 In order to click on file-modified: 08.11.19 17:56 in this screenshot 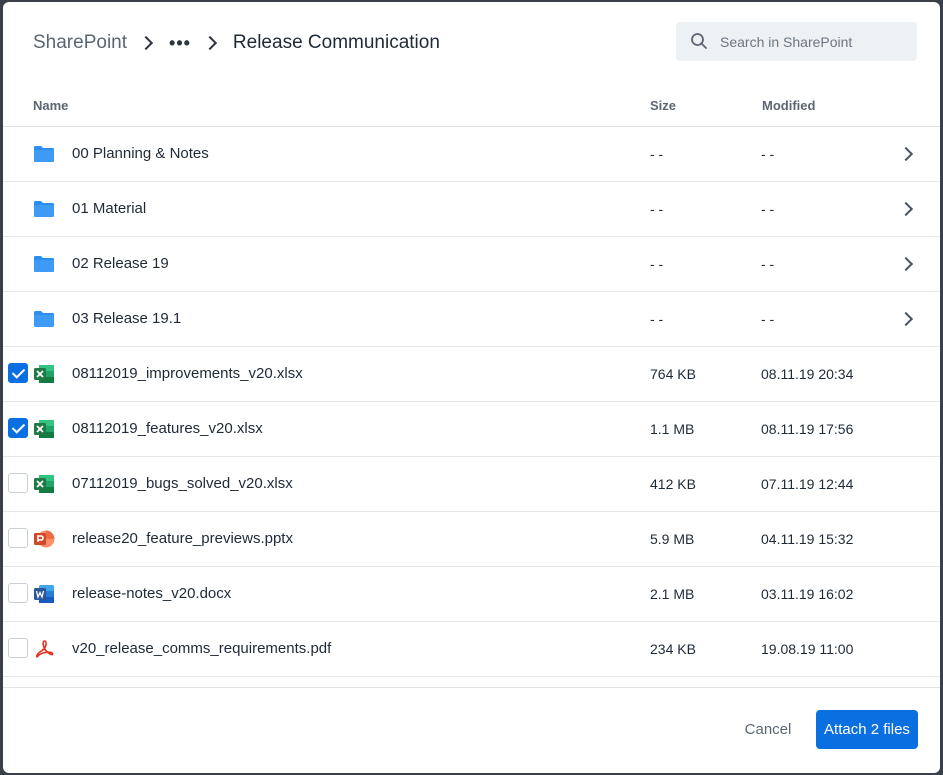, I will do `click(807, 429)`.